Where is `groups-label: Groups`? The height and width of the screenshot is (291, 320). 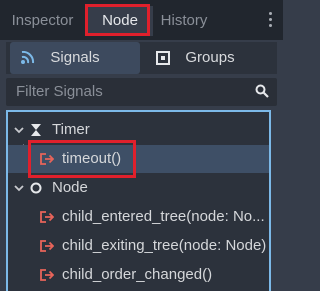
groups-label: Groups is located at coordinates (210, 57).